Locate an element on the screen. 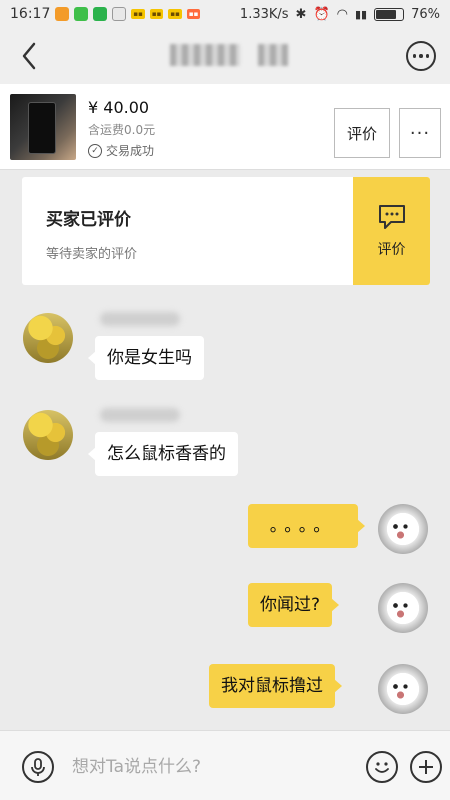  status-bar: 16:17 ▪▪ ▪▪ ▪▪ ▪▪ 1.33K/s ✱ ⏰ ◠ ▮▮ 76% is located at coordinates (225, 14).